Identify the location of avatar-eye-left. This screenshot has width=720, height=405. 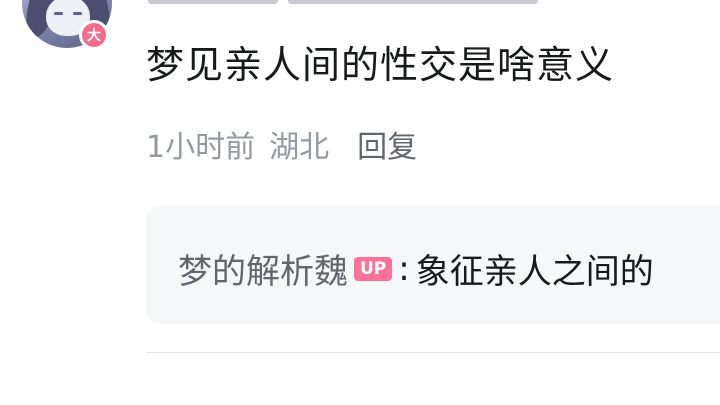
(58, 13).